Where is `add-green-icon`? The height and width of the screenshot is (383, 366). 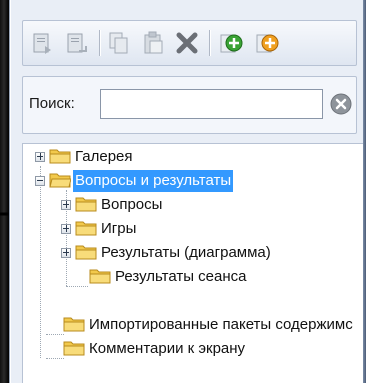 add-green-icon is located at coordinates (231, 43).